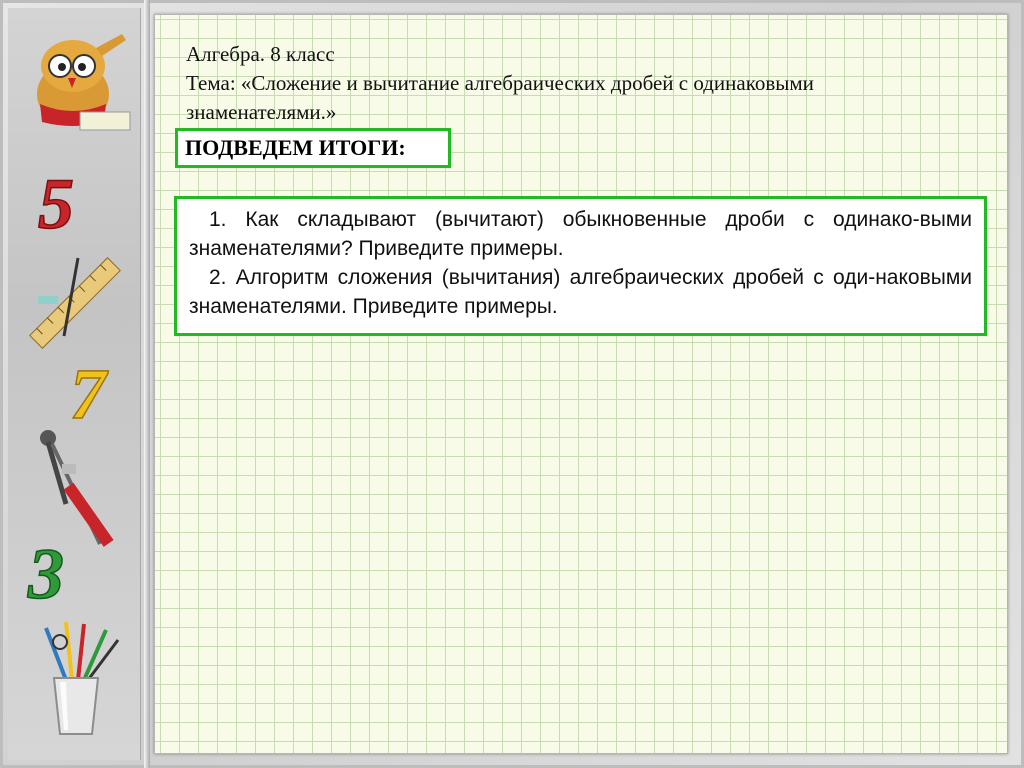  I want to click on divider-rail, so click(147, 384).